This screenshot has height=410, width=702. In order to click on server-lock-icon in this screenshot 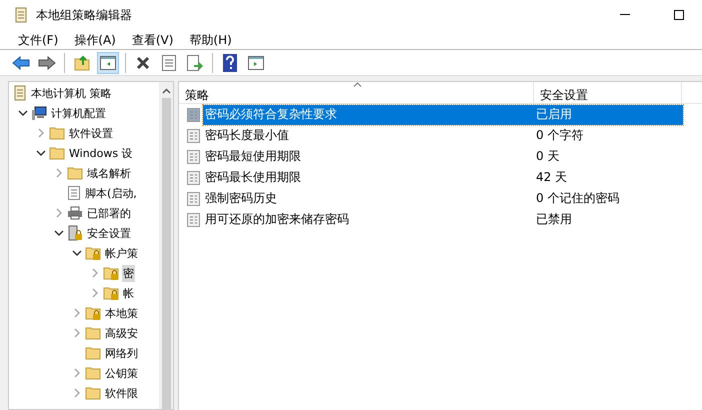, I will do `click(75, 233)`.